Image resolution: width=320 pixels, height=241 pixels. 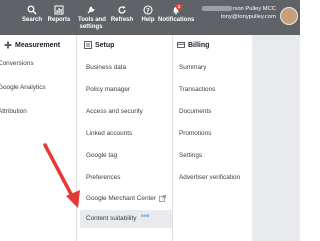 What do you see at coordinates (101, 155) in the screenshot?
I see `menu-item-google-tag: Google tag` at bounding box center [101, 155].